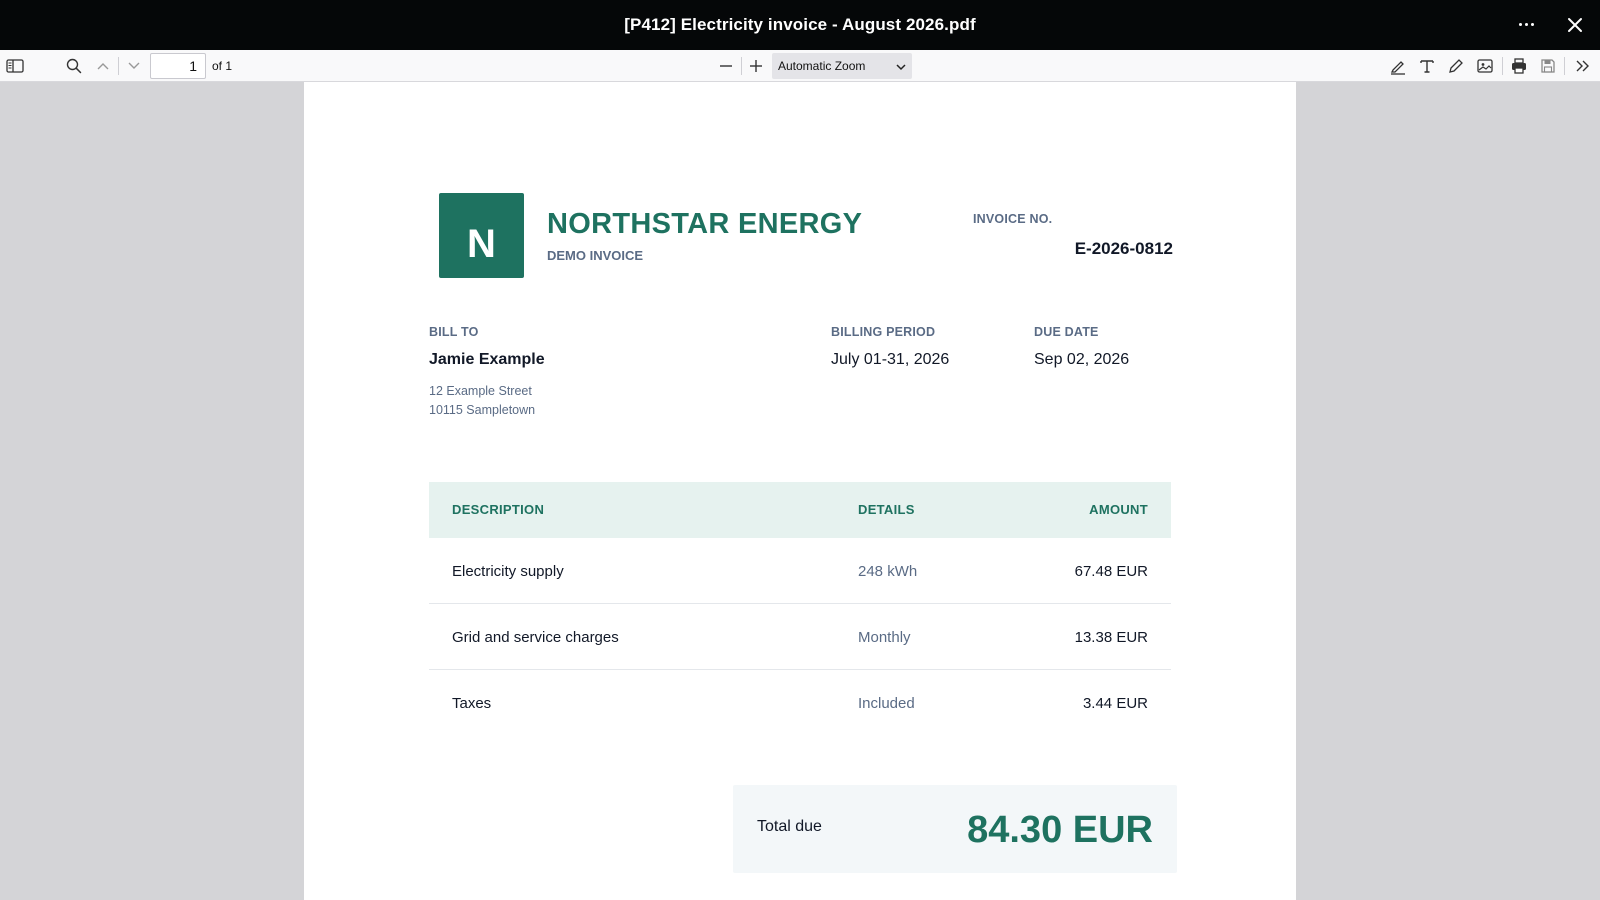  I want to click on header-details: DETAILS, so click(886, 509).